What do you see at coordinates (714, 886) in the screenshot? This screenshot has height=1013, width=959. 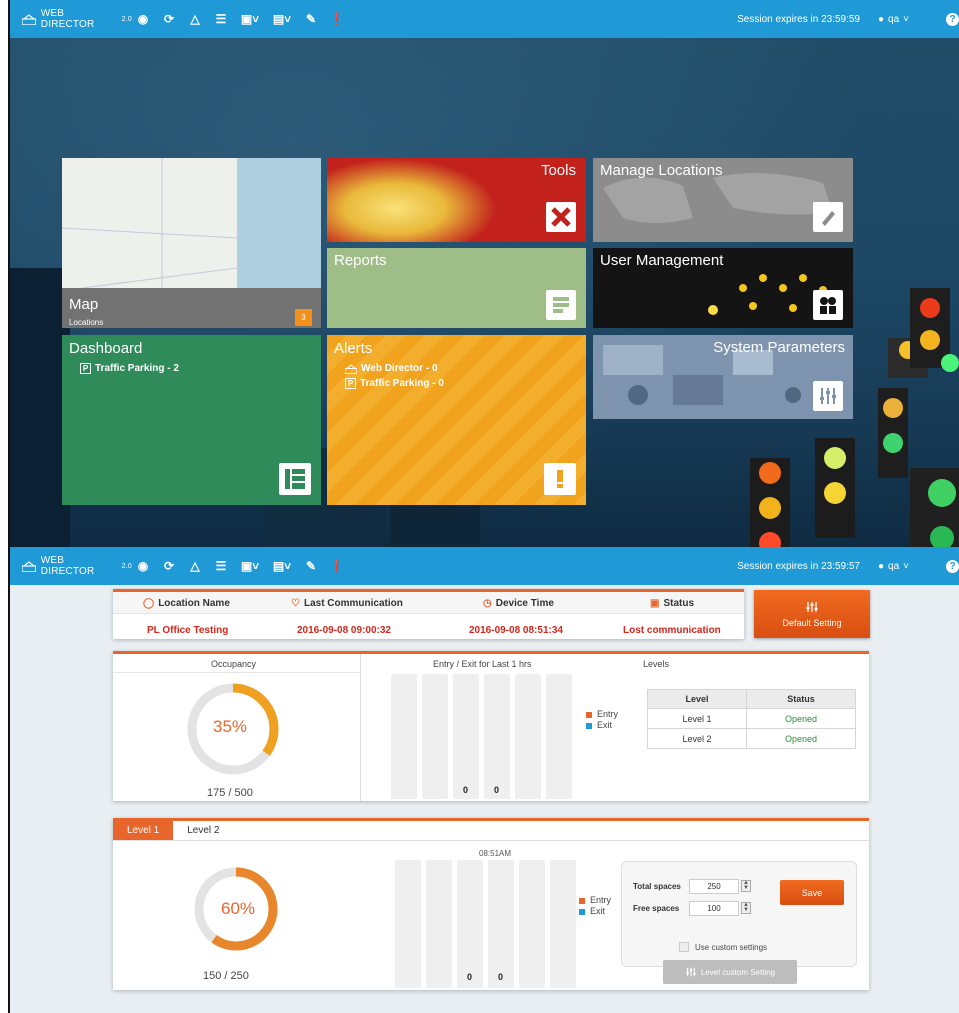 I see `total-spaces-input: 250` at bounding box center [714, 886].